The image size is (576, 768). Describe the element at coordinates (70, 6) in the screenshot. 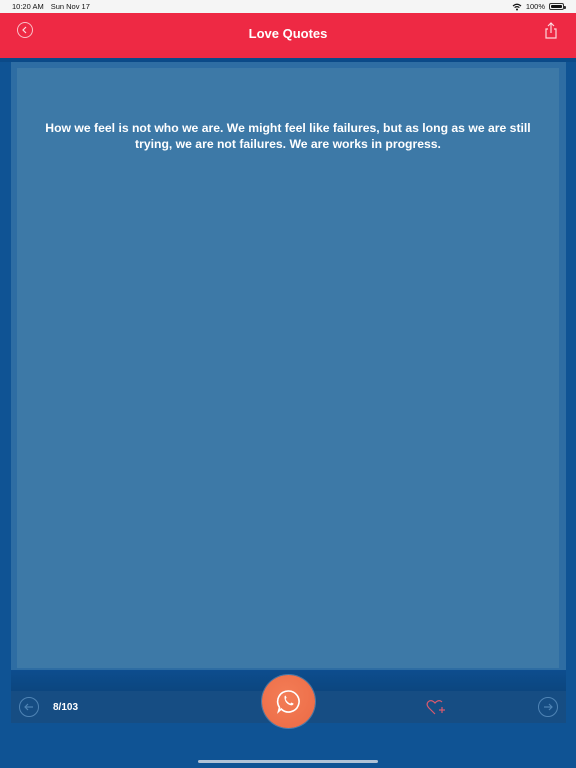

I see `status-date: Sun Nov 17` at that location.